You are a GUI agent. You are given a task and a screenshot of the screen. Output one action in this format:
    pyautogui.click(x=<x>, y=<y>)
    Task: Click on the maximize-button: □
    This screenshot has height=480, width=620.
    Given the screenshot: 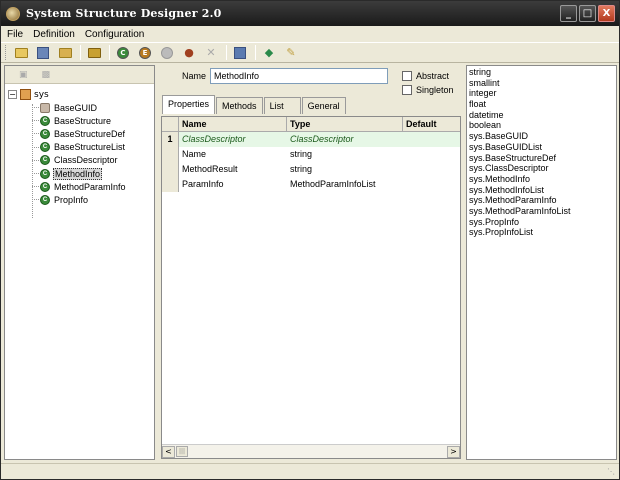 What is the action you would take?
    pyautogui.click(x=587, y=13)
    